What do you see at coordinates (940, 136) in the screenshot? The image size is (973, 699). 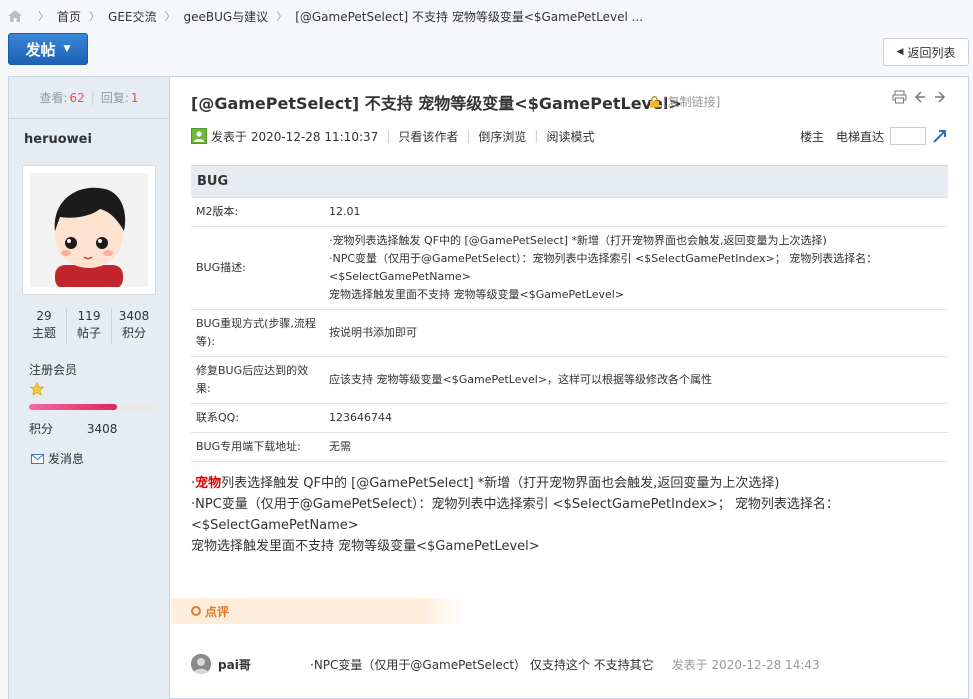 I see `jump-icon` at bounding box center [940, 136].